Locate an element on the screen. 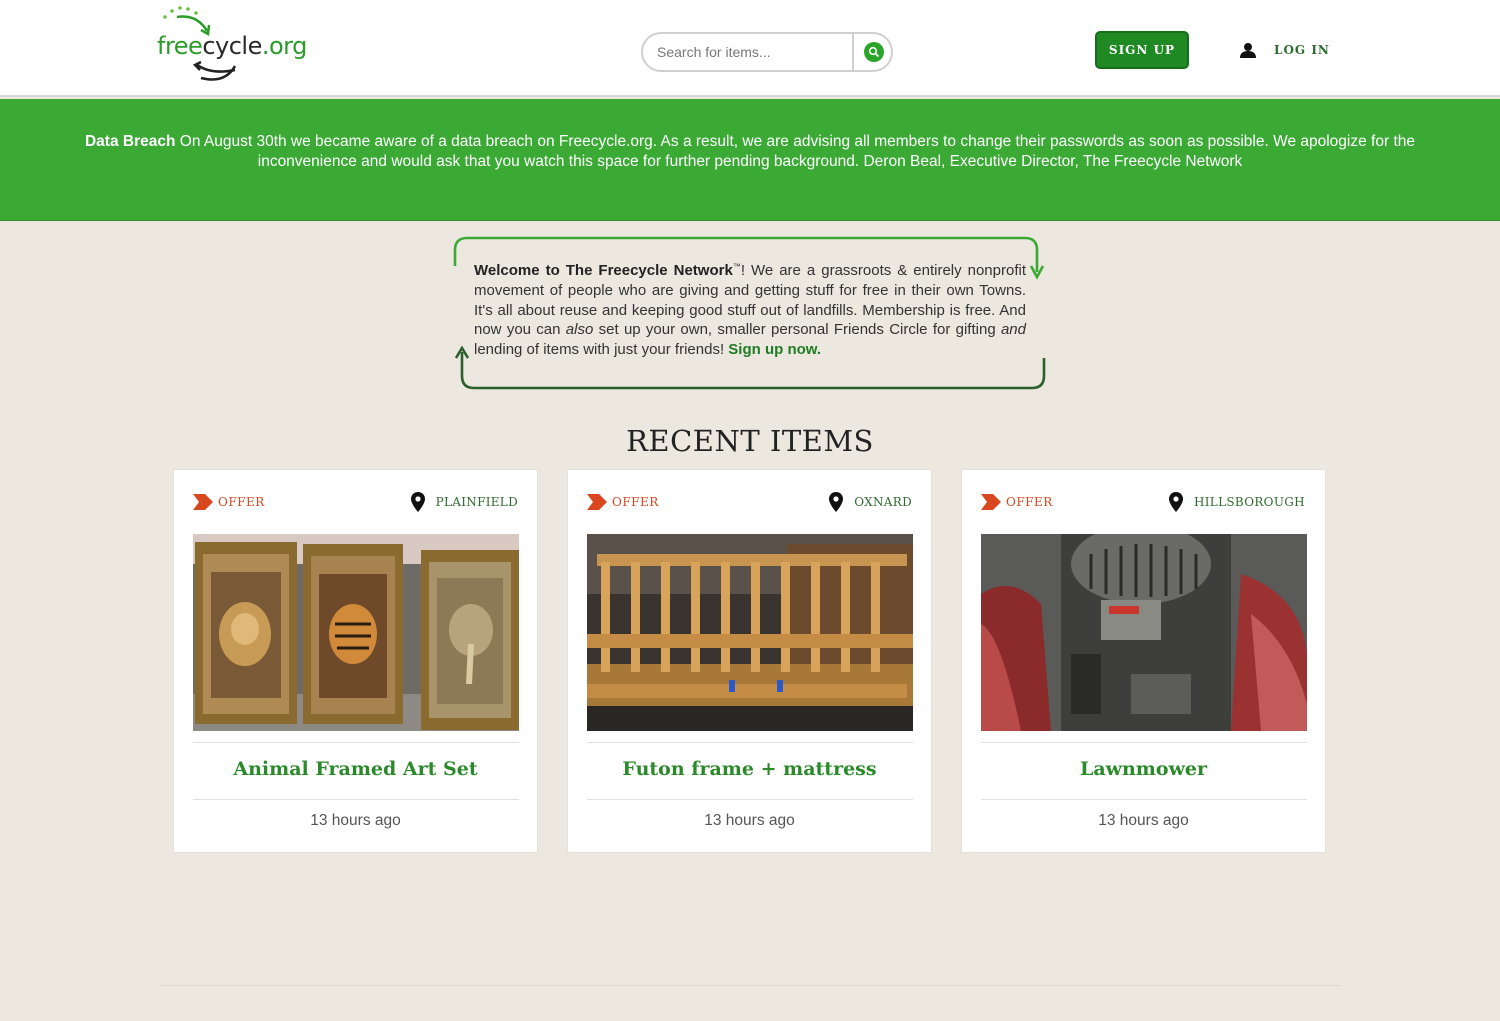  animal-art-photo is located at coordinates (356, 632).